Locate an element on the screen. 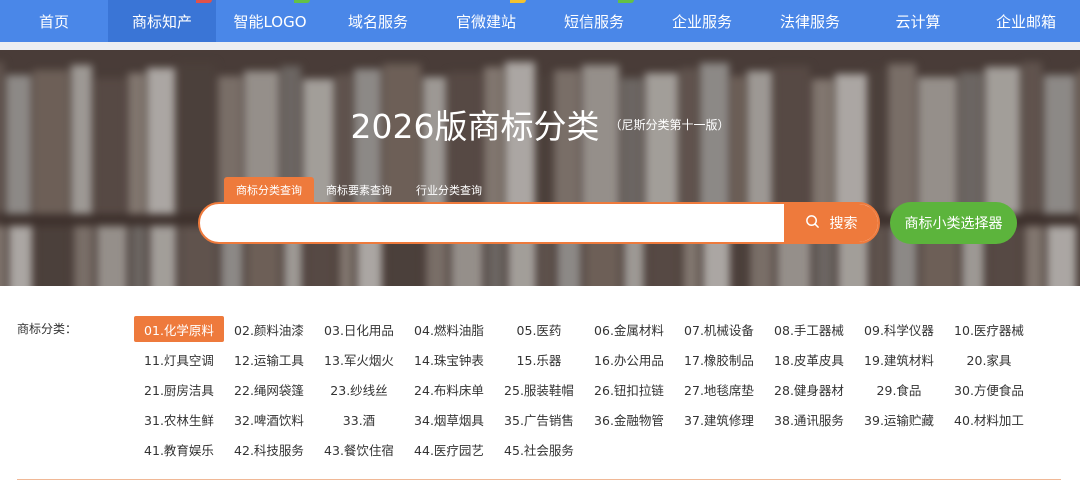 The width and height of the screenshot is (1080, 500). search-tab-2: 行业分类查询 is located at coordinates (449, 189).